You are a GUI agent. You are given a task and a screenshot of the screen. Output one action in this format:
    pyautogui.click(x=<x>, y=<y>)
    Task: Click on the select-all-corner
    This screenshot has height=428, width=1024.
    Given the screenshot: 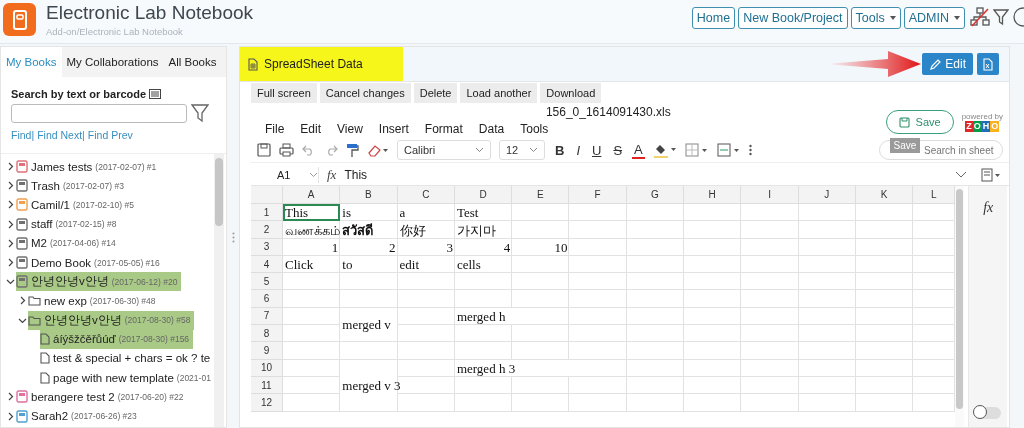 What is the action you would take?
    pyautogui.click(x=267, y=195)
    